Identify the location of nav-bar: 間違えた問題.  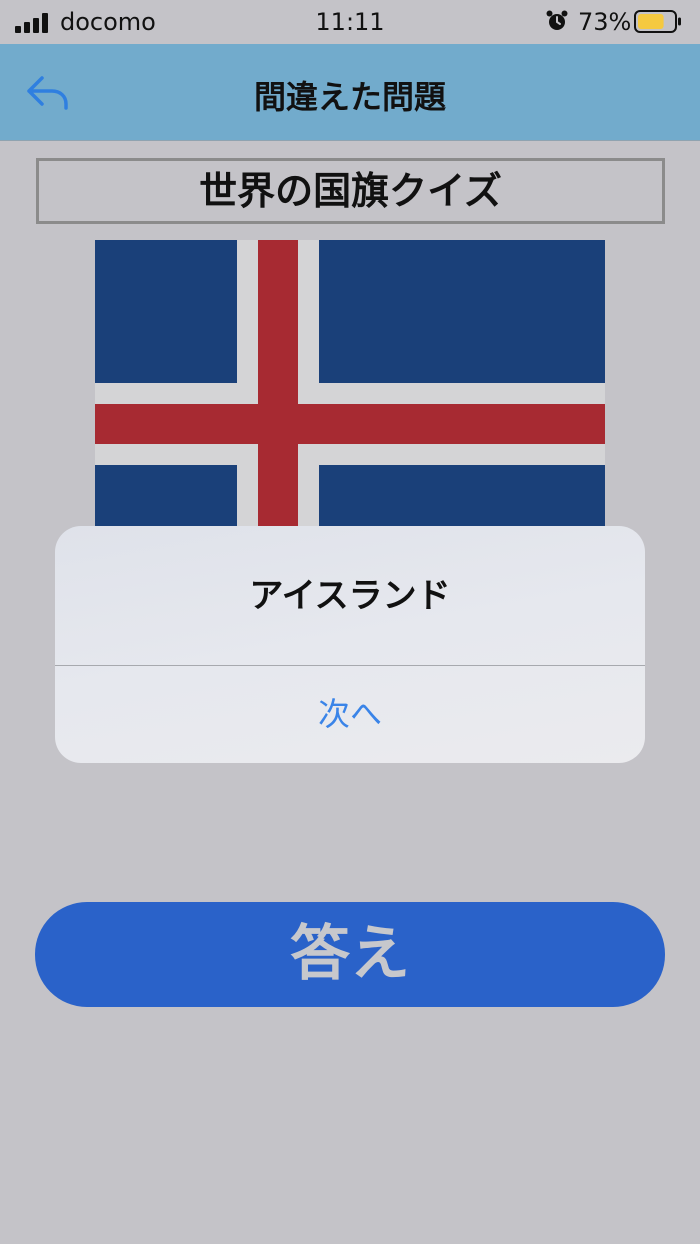
(350, 92).